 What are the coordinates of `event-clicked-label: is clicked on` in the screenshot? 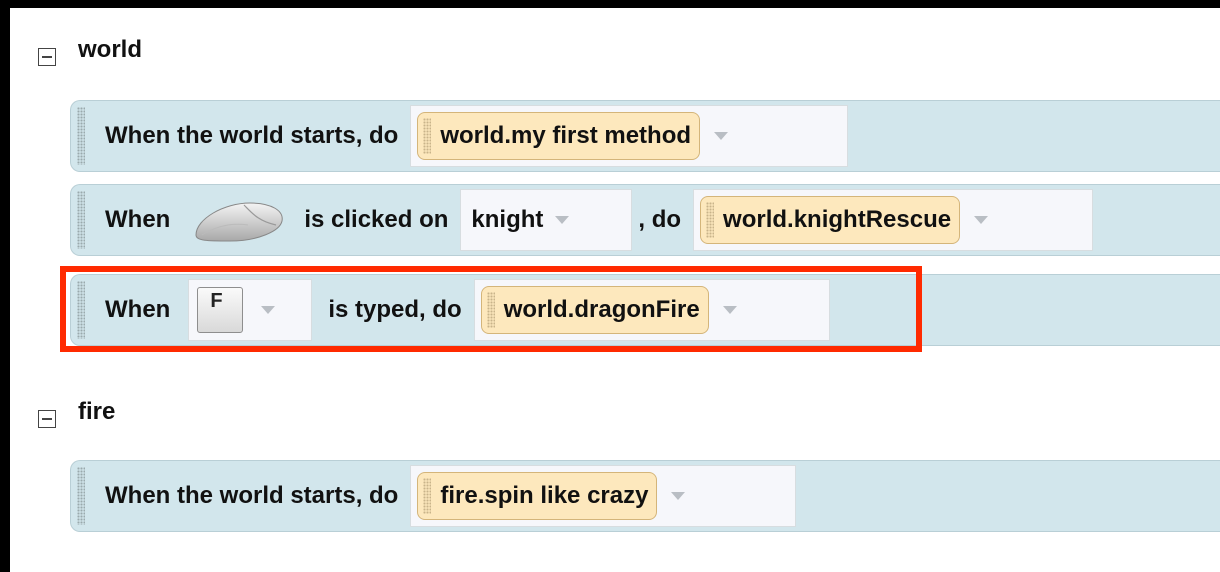 It's located at (376, 219).